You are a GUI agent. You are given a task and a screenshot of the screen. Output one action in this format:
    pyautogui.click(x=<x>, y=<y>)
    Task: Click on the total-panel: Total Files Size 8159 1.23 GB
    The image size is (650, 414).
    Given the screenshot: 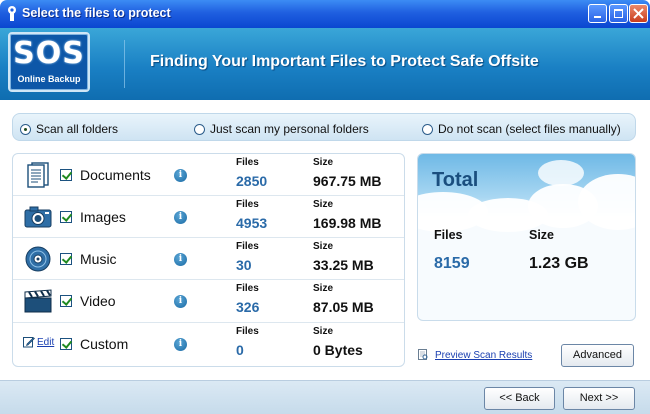 What is the action you would take?
    pyautogui.click(x=526, y=237)
    